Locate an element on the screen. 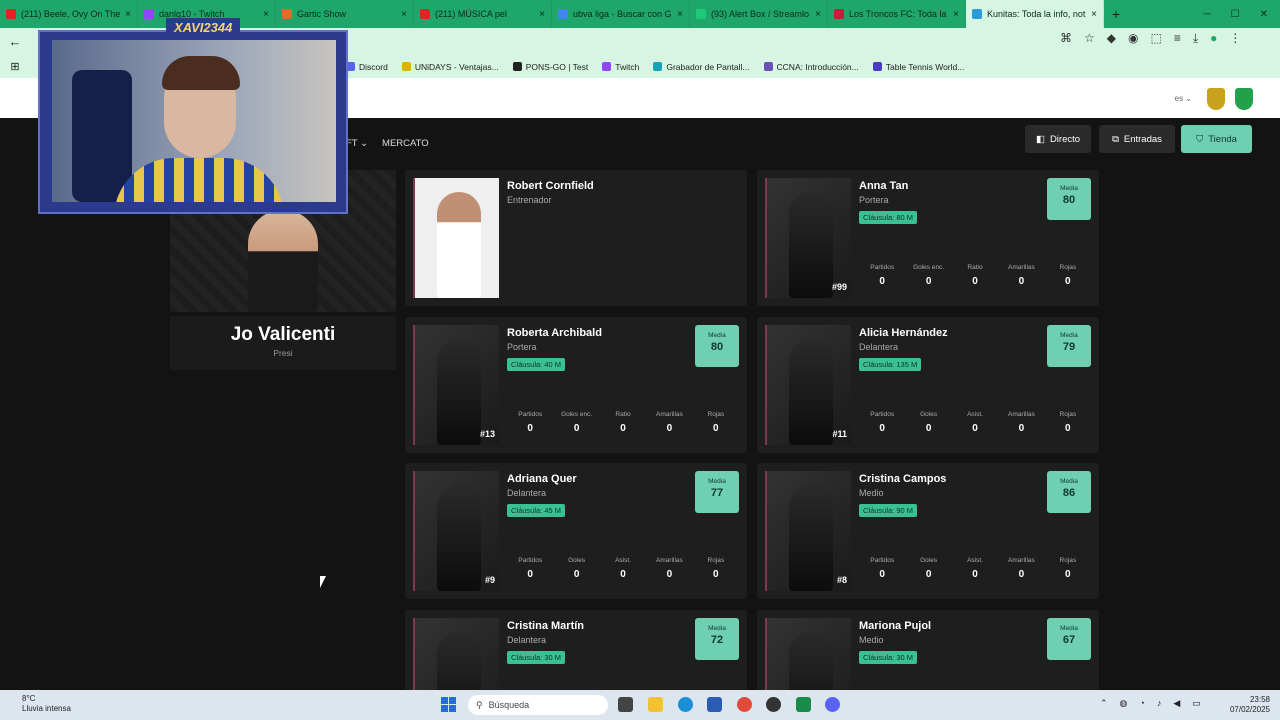 This screenshot has height=720, width=1280. media-rating-badge: Media 67 is located at coordinates (1069, 639).